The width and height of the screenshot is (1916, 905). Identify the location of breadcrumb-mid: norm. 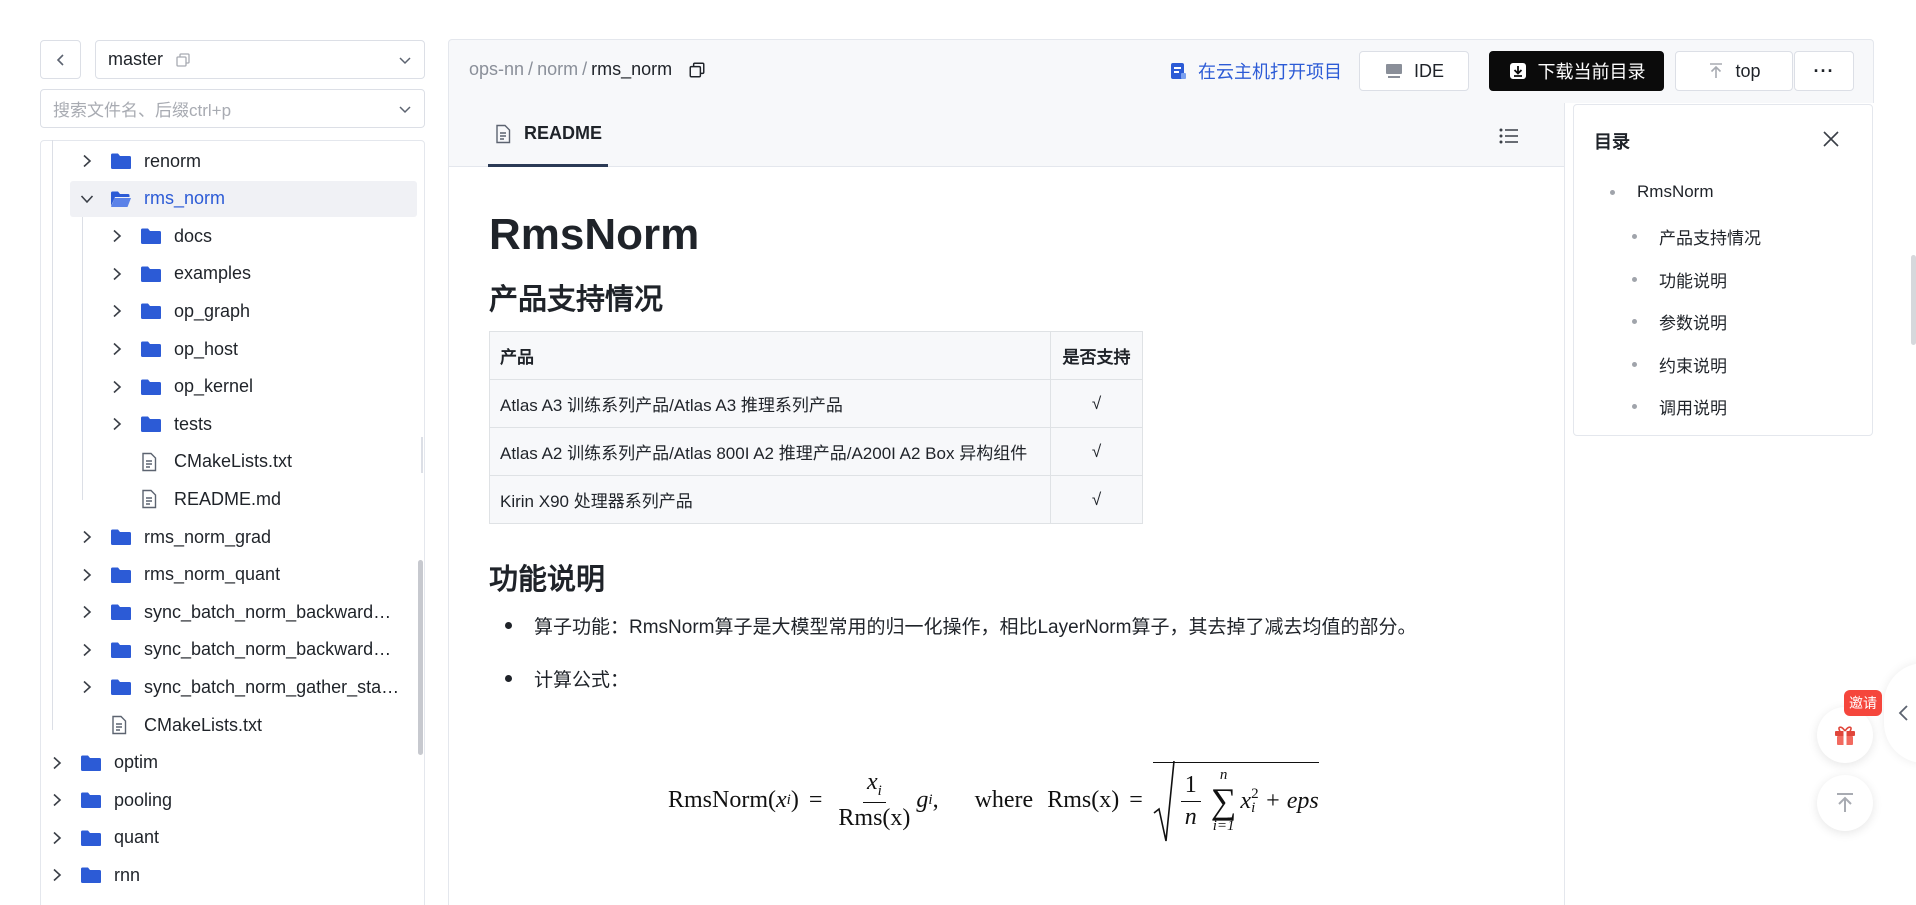
(557, 69).